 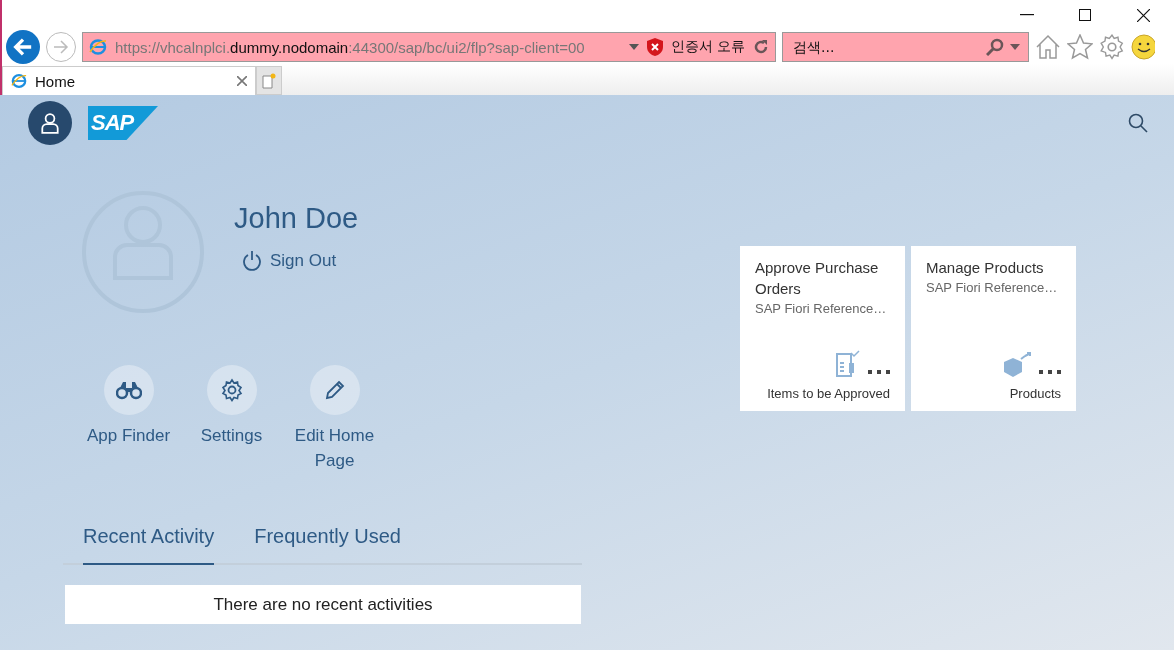 I want to click on arrow-right-icon, so click(x=61, y=47).